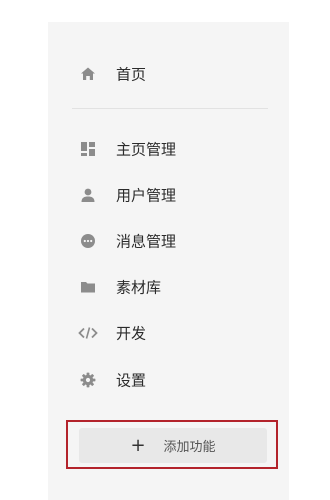  Describe the element at coordinates (168, 333) in the screenshot. I see `sidebar-item-development: 开发` at that location.